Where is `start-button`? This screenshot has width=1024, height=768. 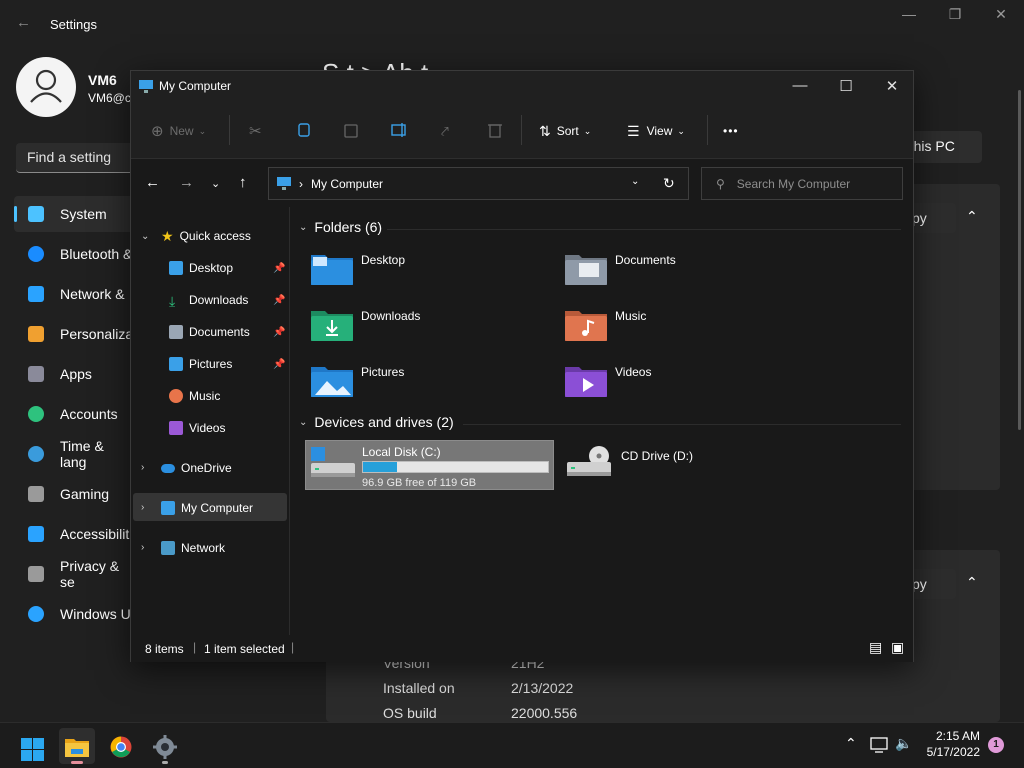
start-button is located at coordinates (32, 746).